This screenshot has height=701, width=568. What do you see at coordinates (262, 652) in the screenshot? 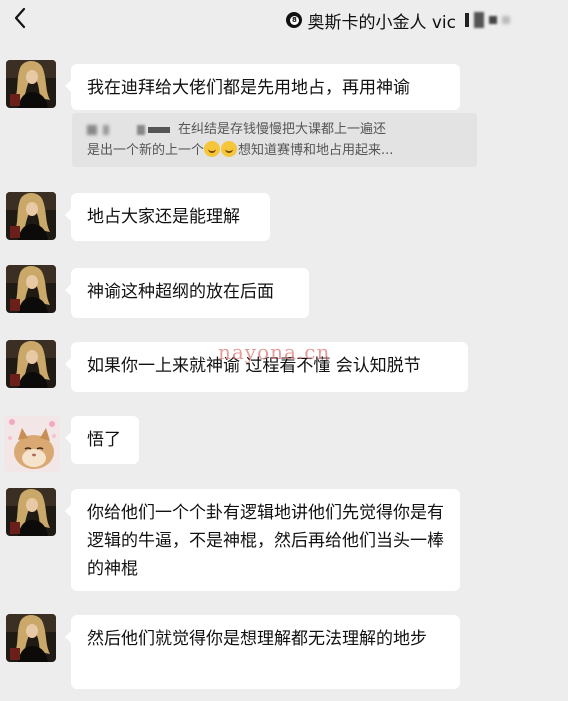
I see `message-bubble: 然后他们就觉得你是想理解都无法理解的地步` at bounding box center [262, 652].